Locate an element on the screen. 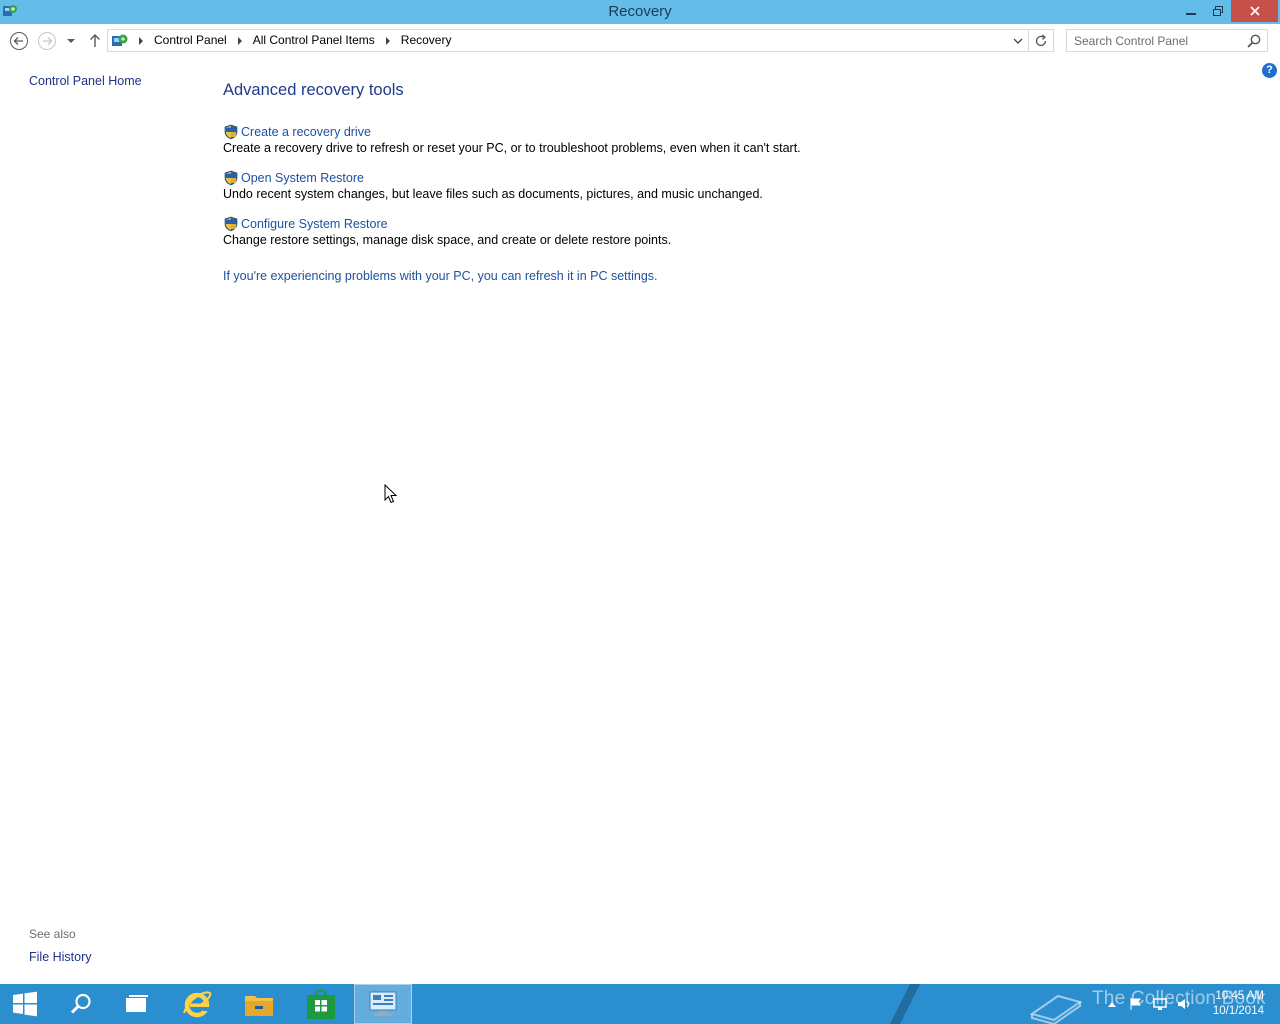  control-panel-taskbar-button is located at coordinates (383, 1004).